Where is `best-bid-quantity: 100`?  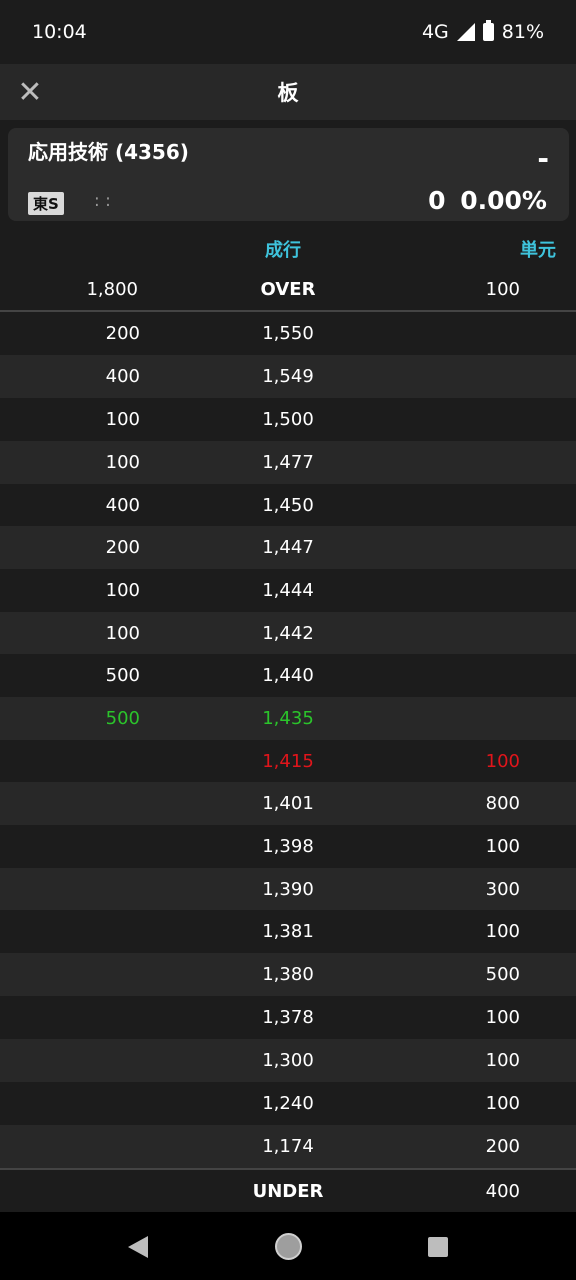 best-bid-quantity: 100 is located at coordinates (502, 761).